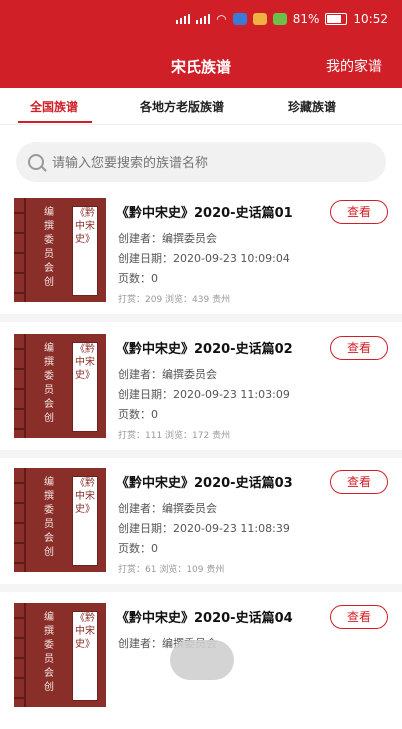 Image resolution: width=402 pixels, height=729 pixels. What do you see at coordinates (171, 570) in the screenshot?
I see `card-stats: 打赏：61 浏览：109 贵州` at bounding box center [171, 570].